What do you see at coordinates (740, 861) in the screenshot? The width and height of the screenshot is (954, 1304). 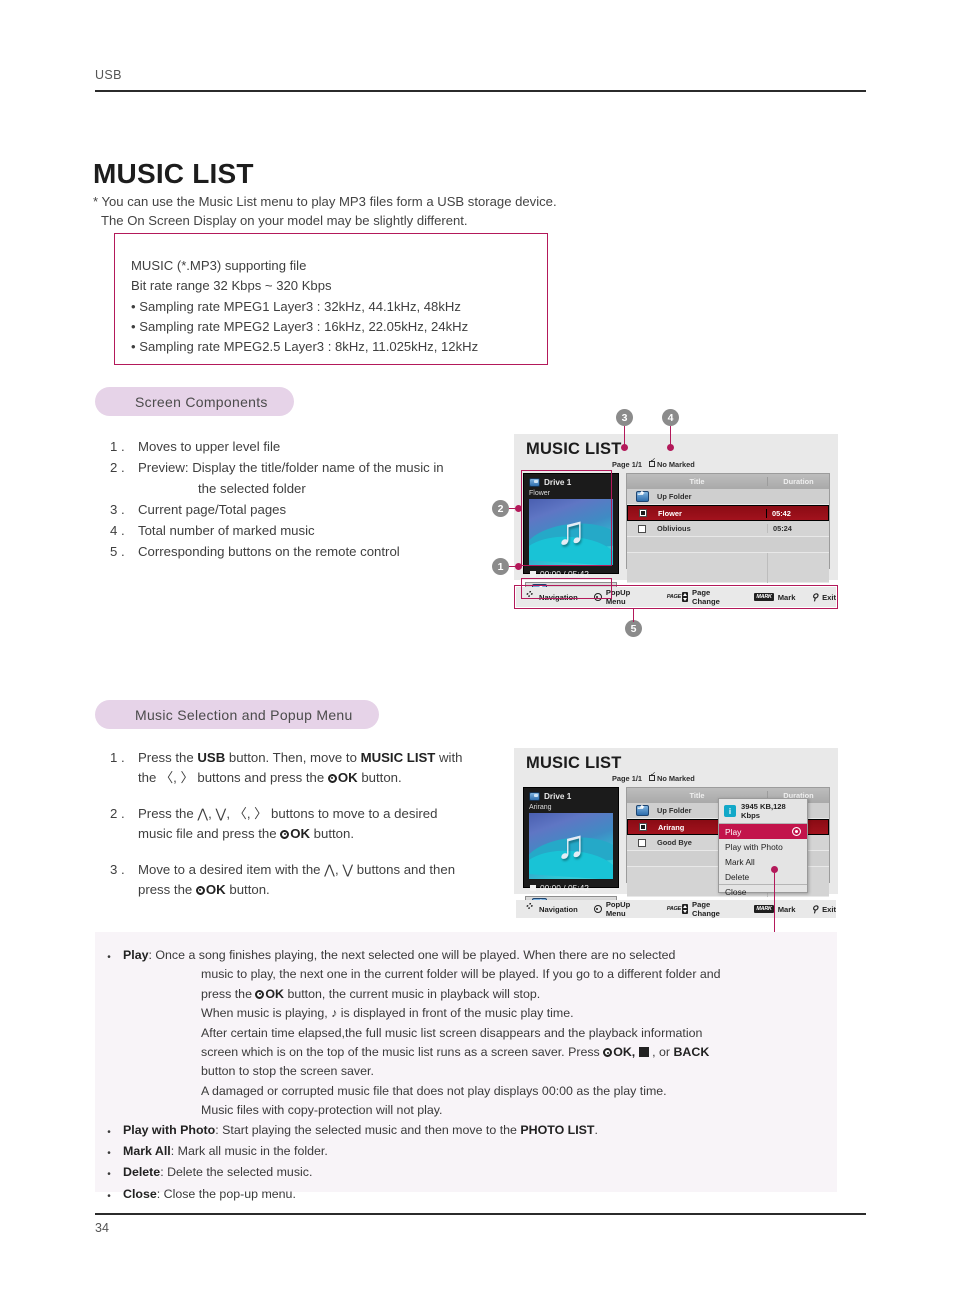 I see `popup-item-label: Mark All` at bounding box center [740, 861].